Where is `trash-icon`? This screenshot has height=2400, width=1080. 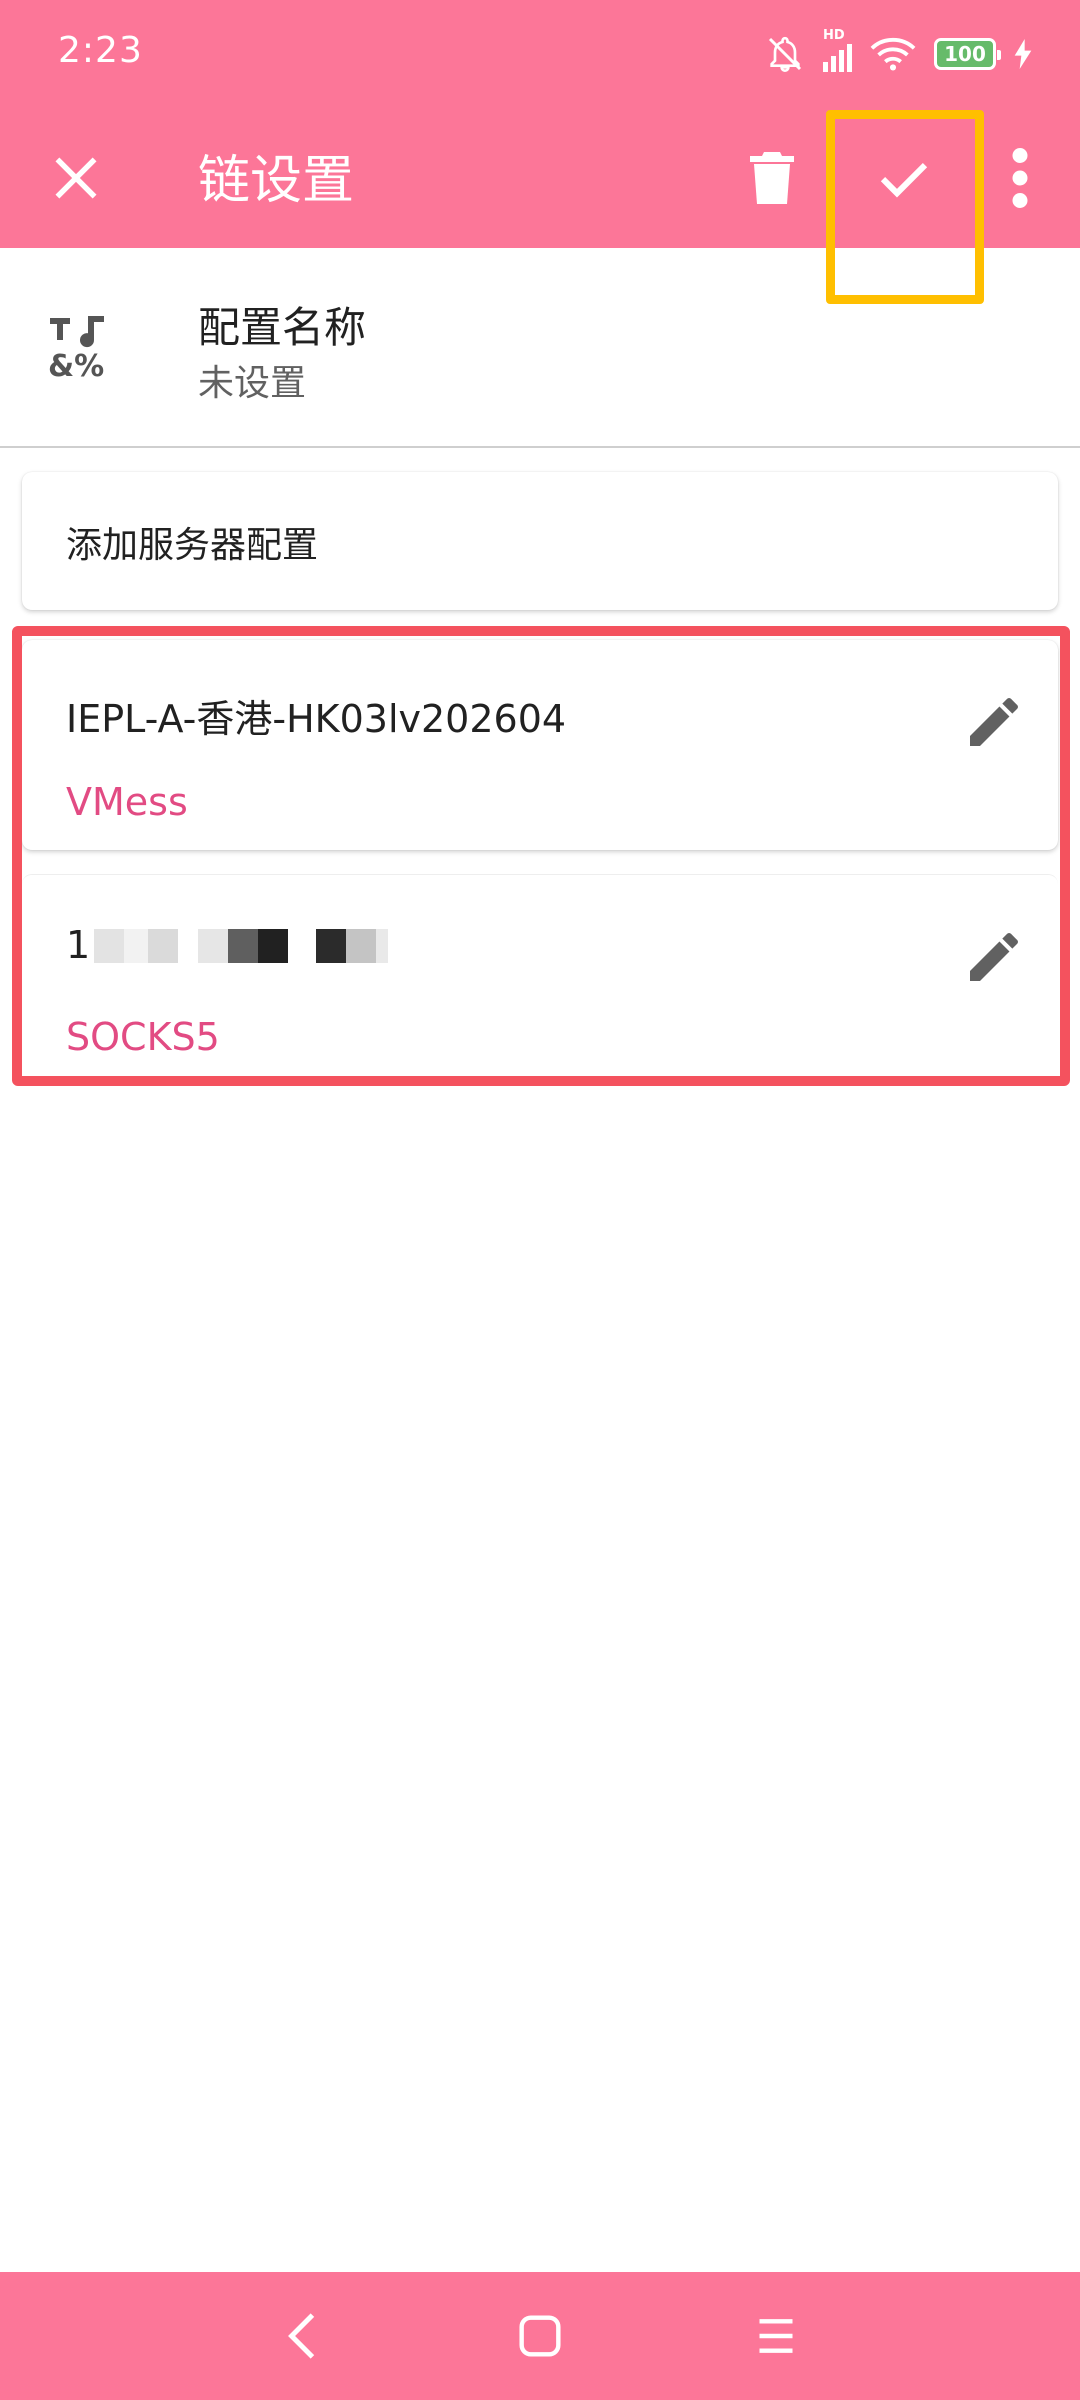
trash-icon is located at coordinates (772, 178).